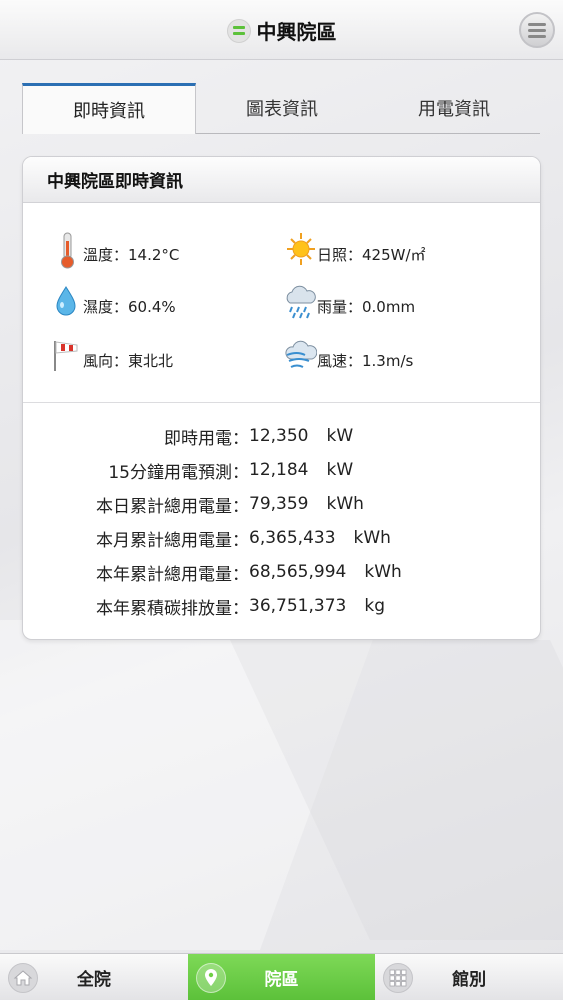  I want to click on windsock-icon, so click(68, 355).